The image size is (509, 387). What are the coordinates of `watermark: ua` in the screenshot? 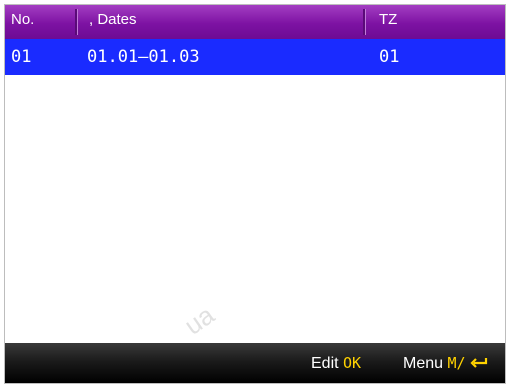 It's located at (199, 320).